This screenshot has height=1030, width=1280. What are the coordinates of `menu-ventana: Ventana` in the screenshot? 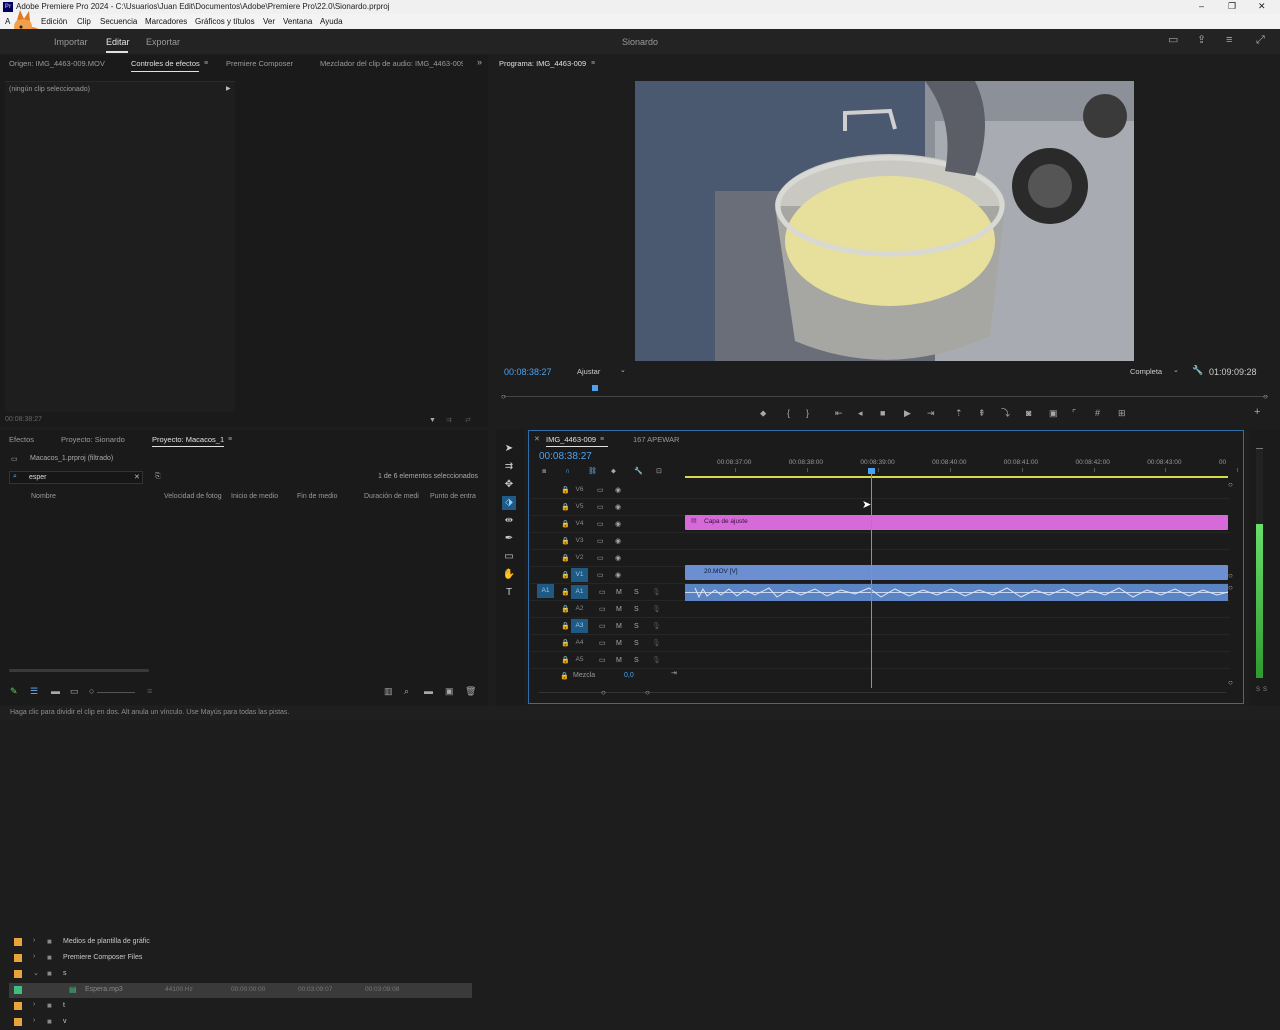 It's located at (297, 21).